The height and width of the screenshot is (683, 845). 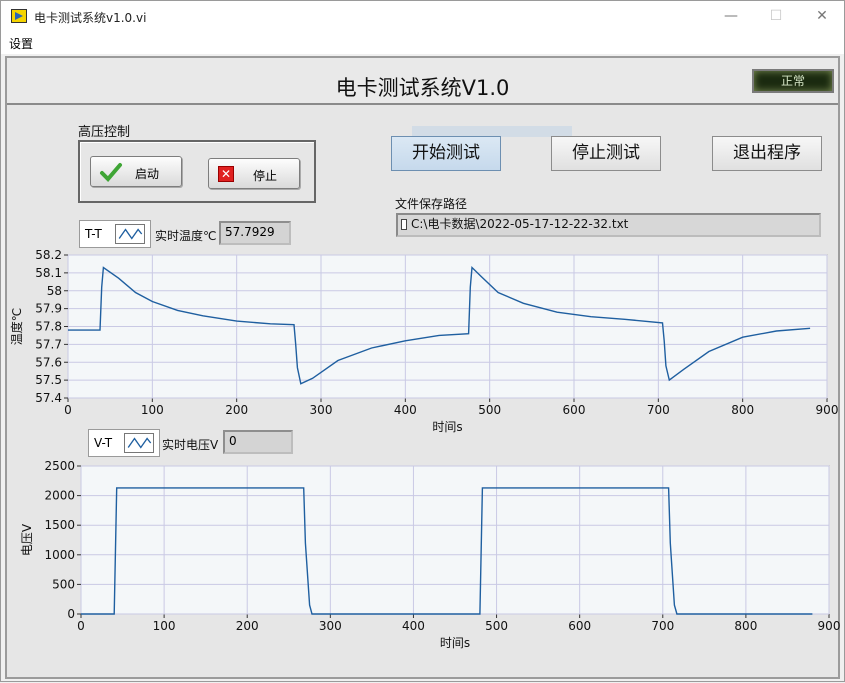 What do you see at coordinates (81, 626) in the screenshot?
I see `x-tick-label: 0` at bounding box center [81, 626].